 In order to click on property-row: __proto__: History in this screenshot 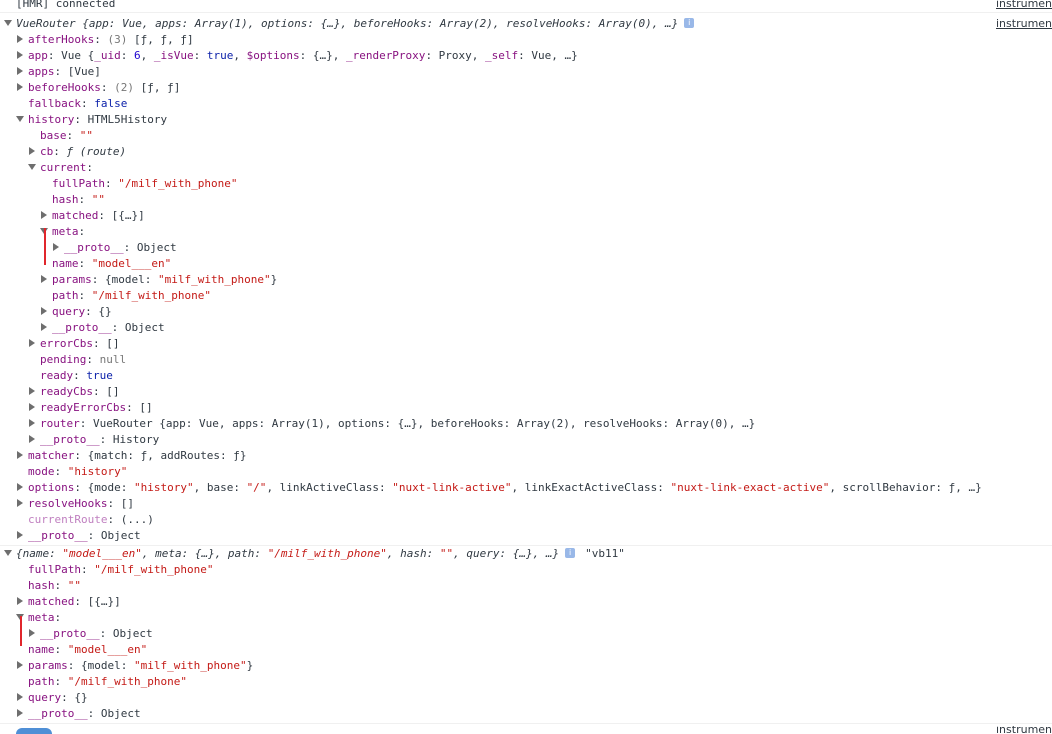, I will do `click(526, 440)`.